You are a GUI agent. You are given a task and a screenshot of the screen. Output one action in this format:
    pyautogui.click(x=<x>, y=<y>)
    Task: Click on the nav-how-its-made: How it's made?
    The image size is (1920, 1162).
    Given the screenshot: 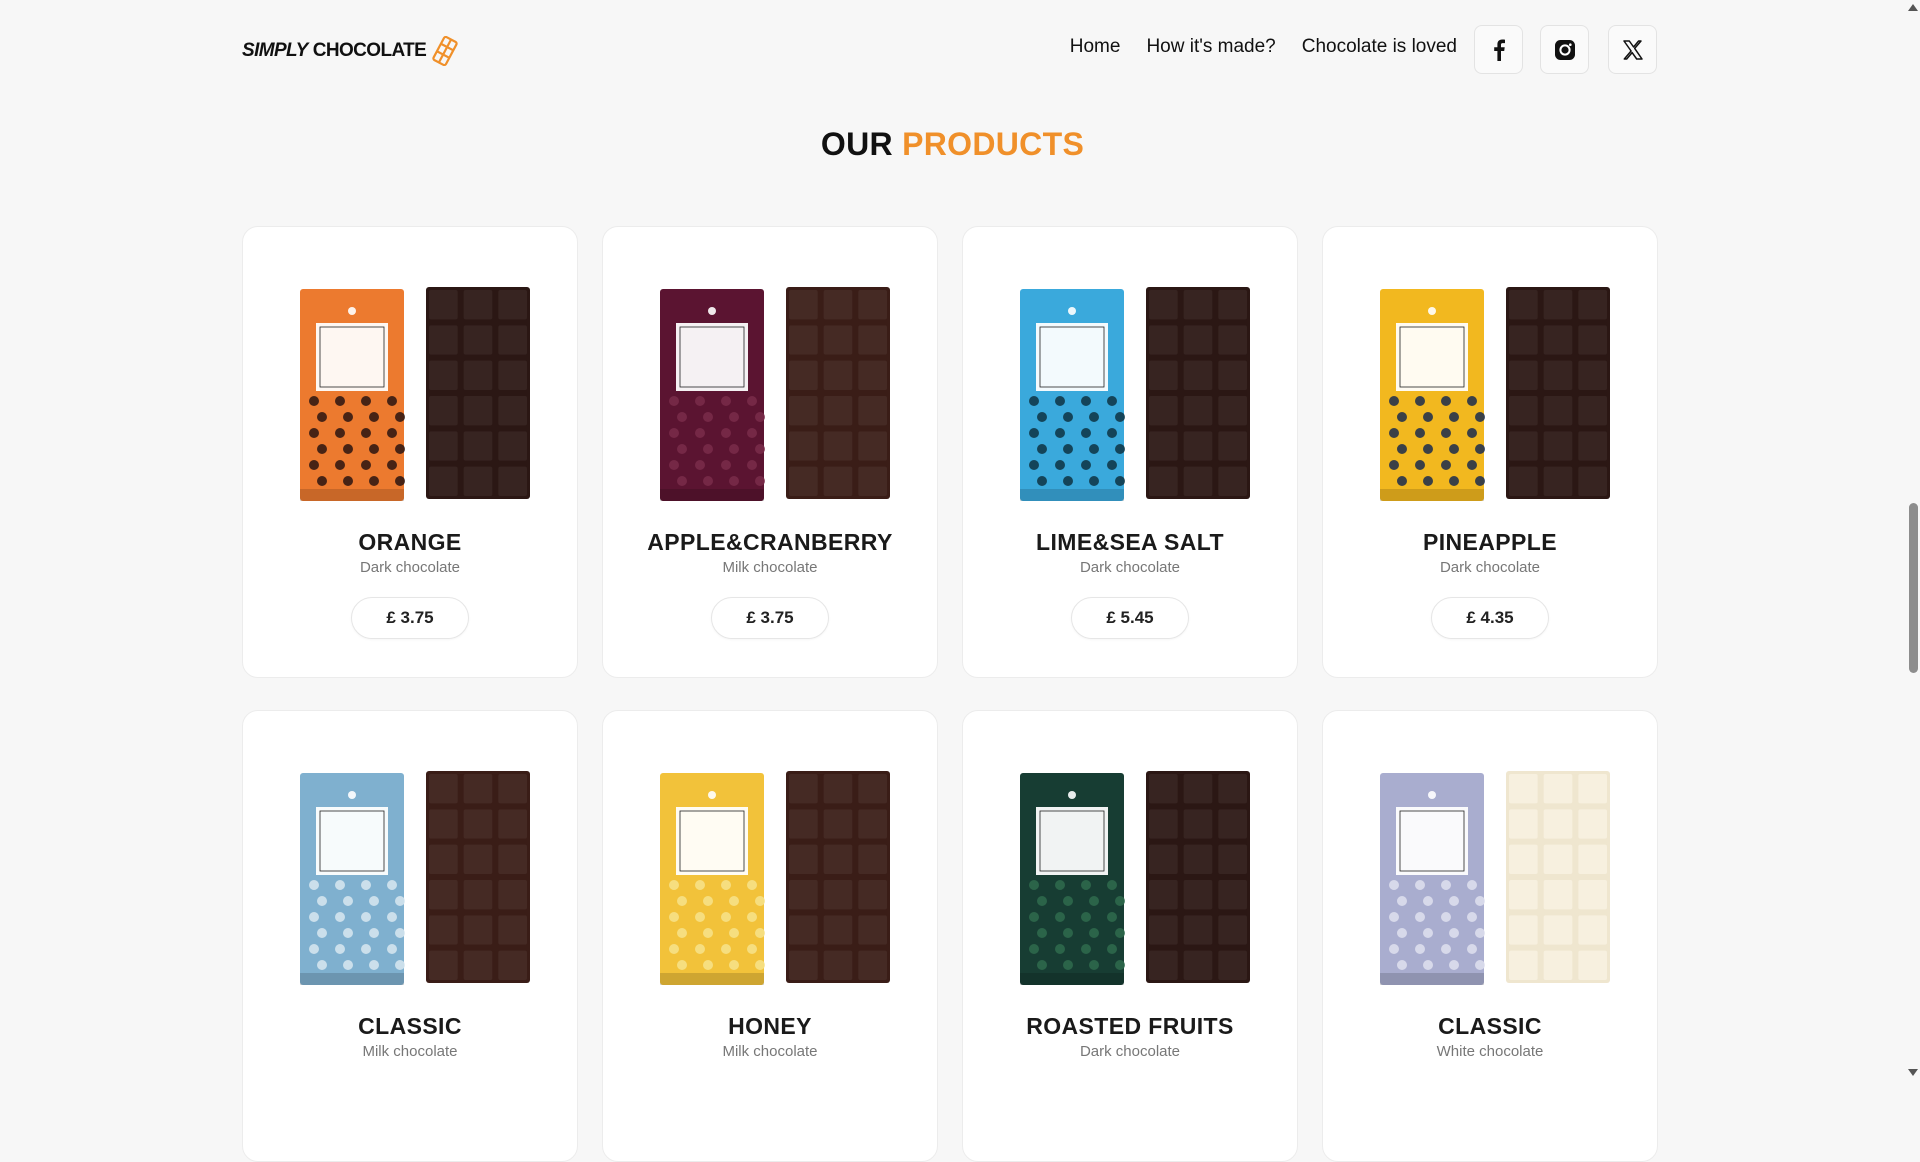 What is the action you would take?
    pyautogui.click(x=1210, y=47)
    